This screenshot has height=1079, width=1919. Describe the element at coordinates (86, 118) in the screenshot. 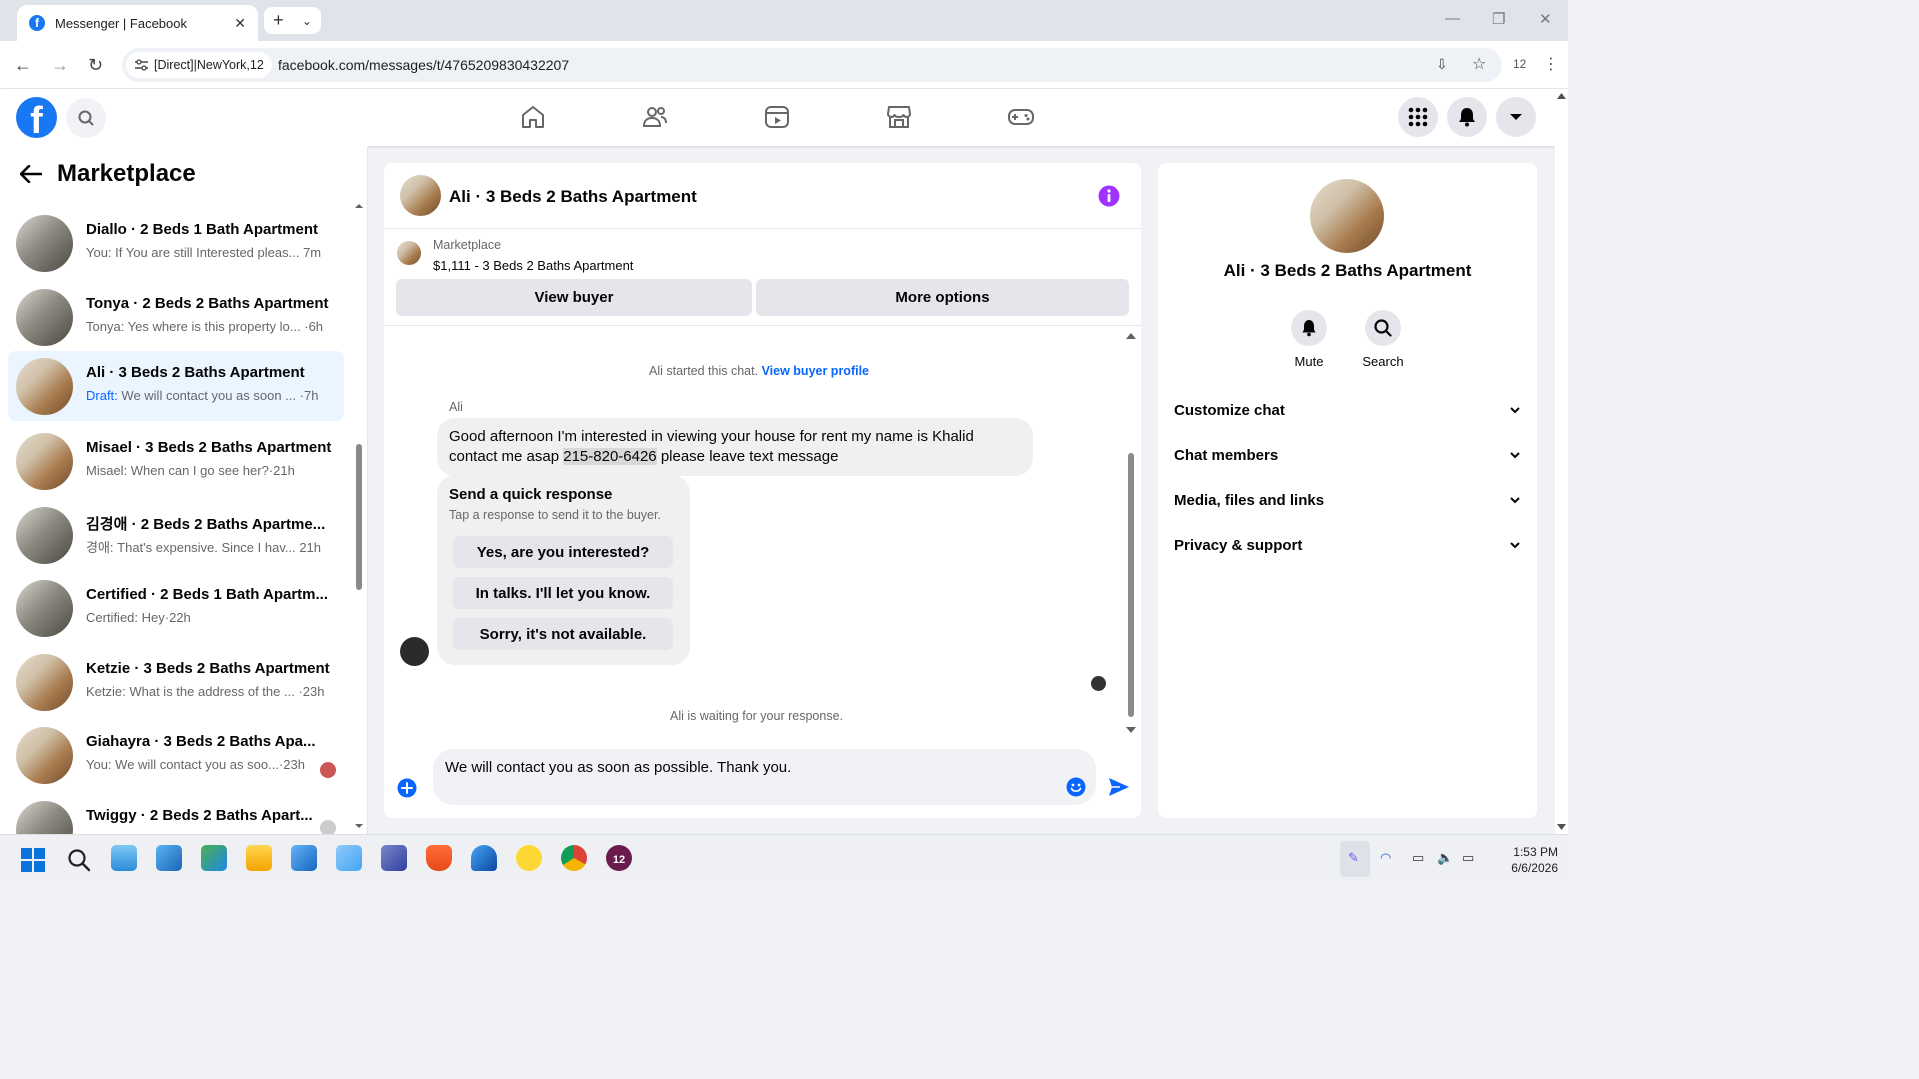

I see `facebook-search-button` at that location.